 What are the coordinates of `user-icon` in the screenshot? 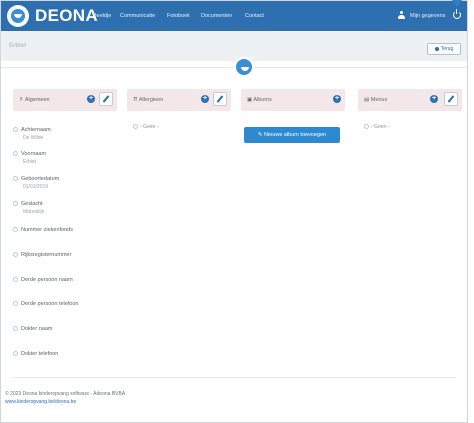 It's located at (401, 15).